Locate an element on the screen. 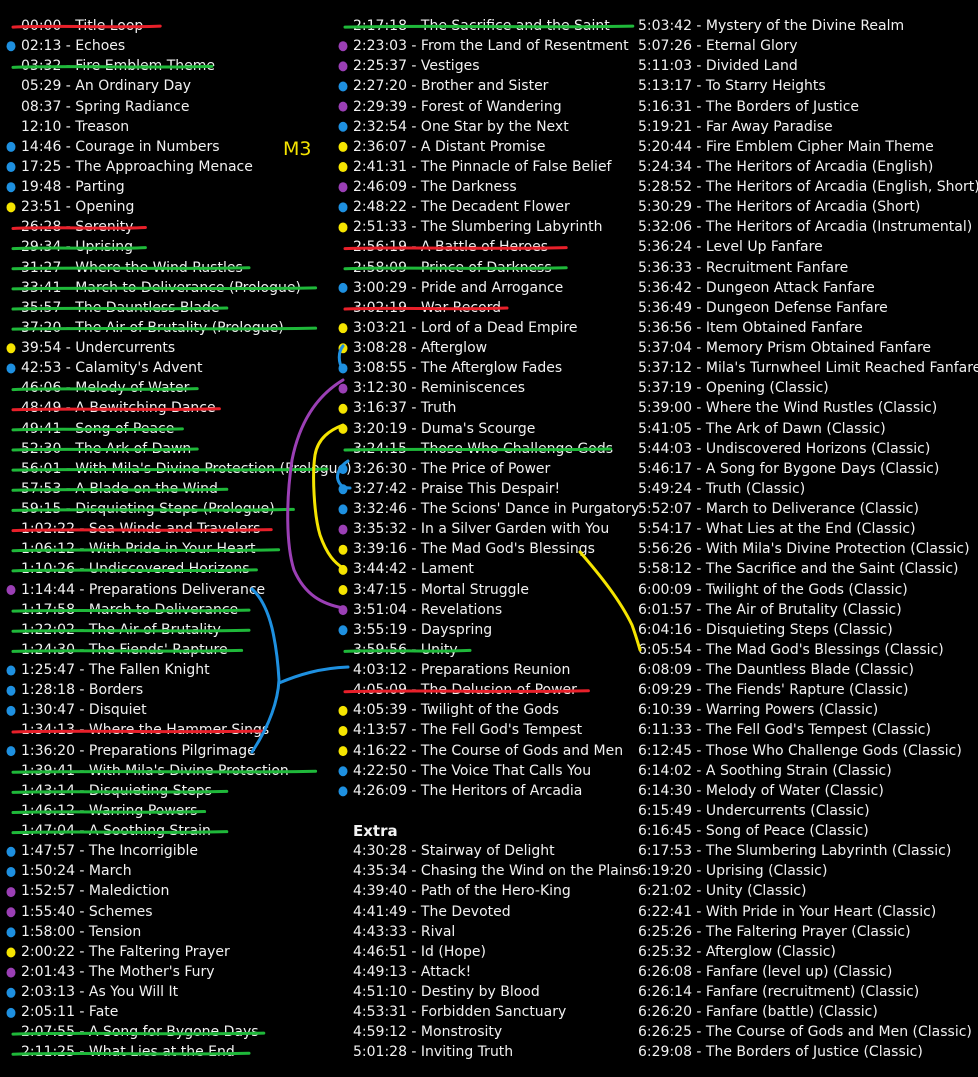 The image size is (978, 1077). track-row: 2:03:13 - As You Will It is located at coordinates (100, 992).